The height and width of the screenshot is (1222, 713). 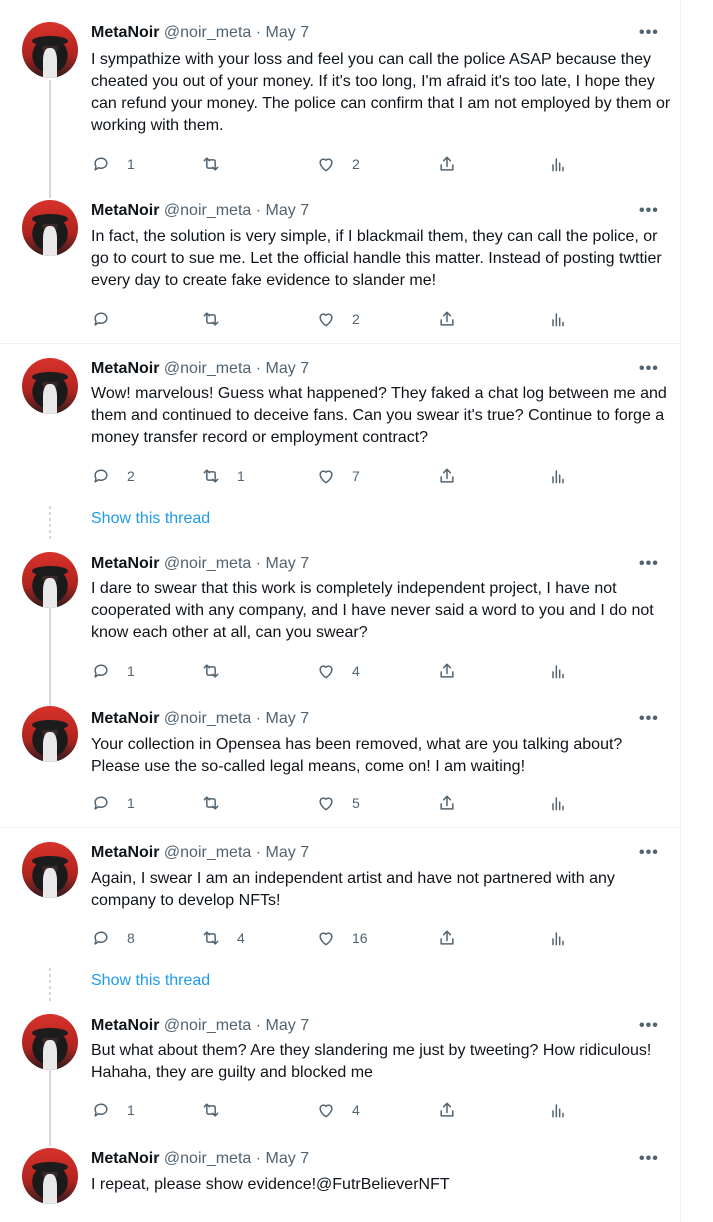 What do you see at coordinates (342, 938) in the screenshot?
I see `like-button: 16` at bounding box center [342, 938].